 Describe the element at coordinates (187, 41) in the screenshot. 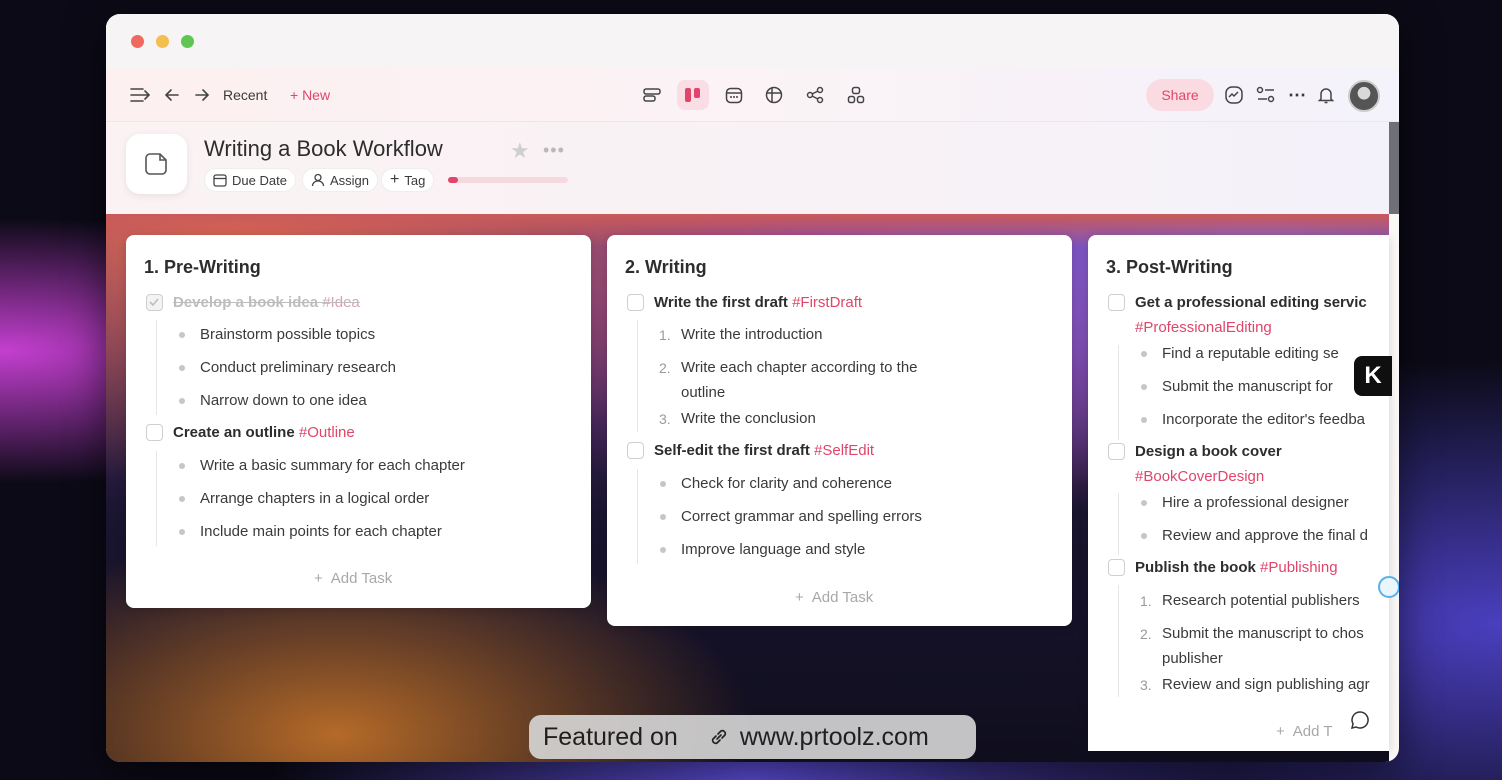

I see `maximize-window-button` at that location.